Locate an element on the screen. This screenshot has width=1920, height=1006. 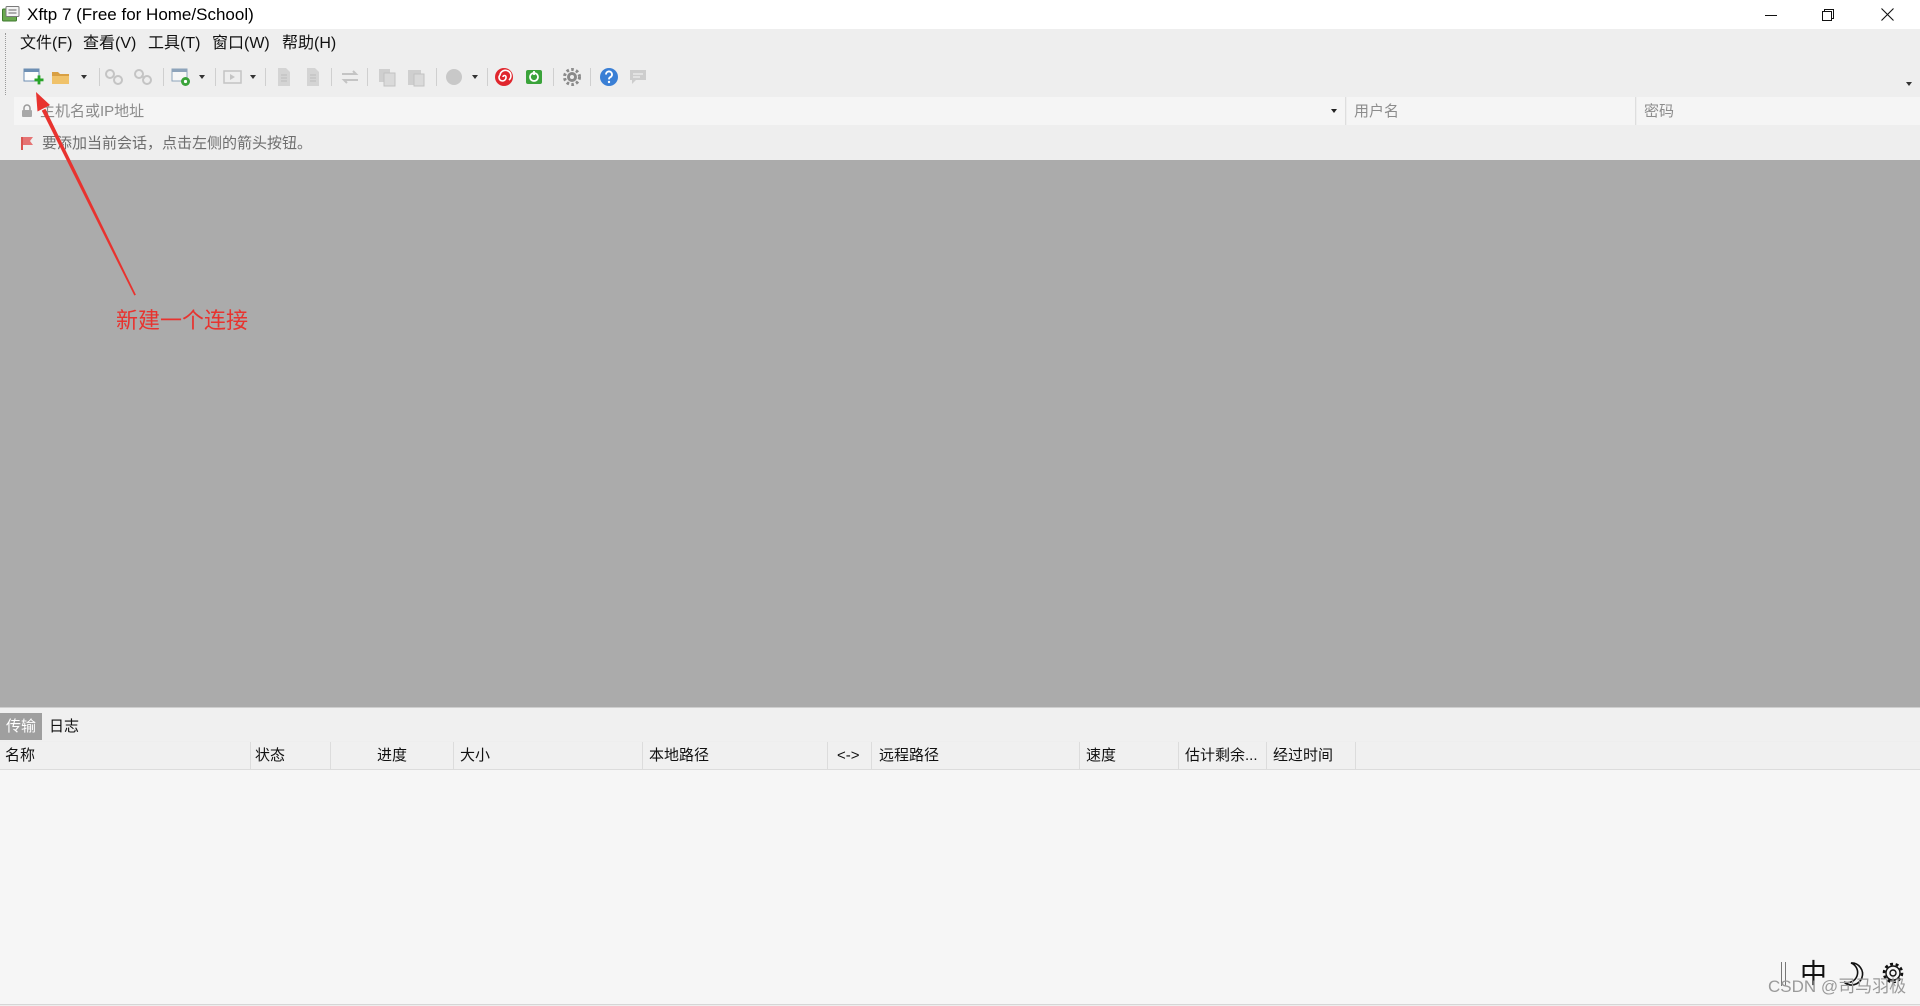
chat-icon is located at coordinates (638, 77).